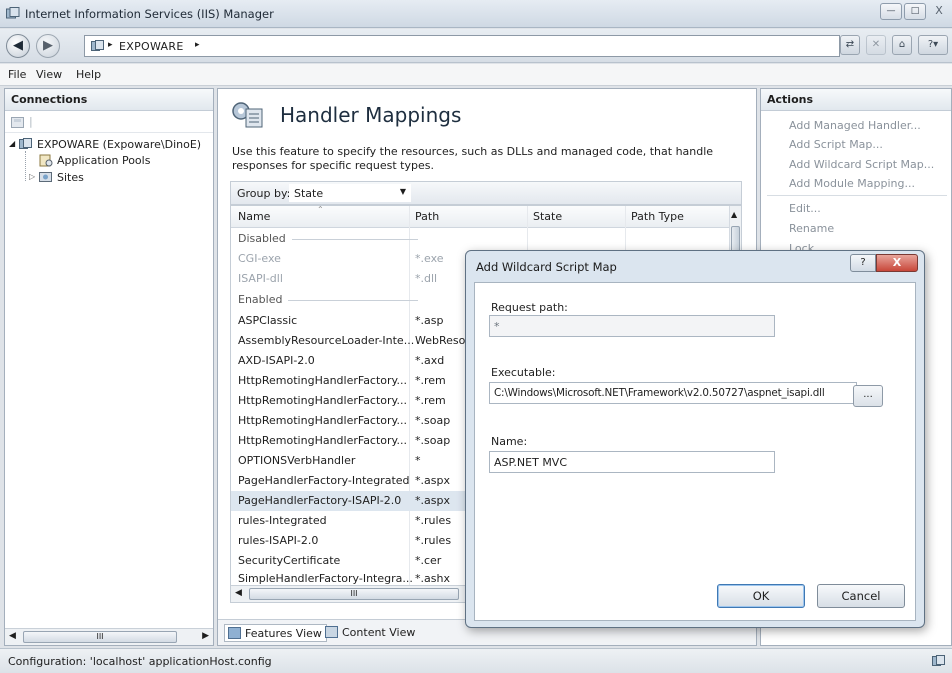  Describe the element at coordinates (100, 637) in the screenshot. I see `scroll-thumb: III` at that location.